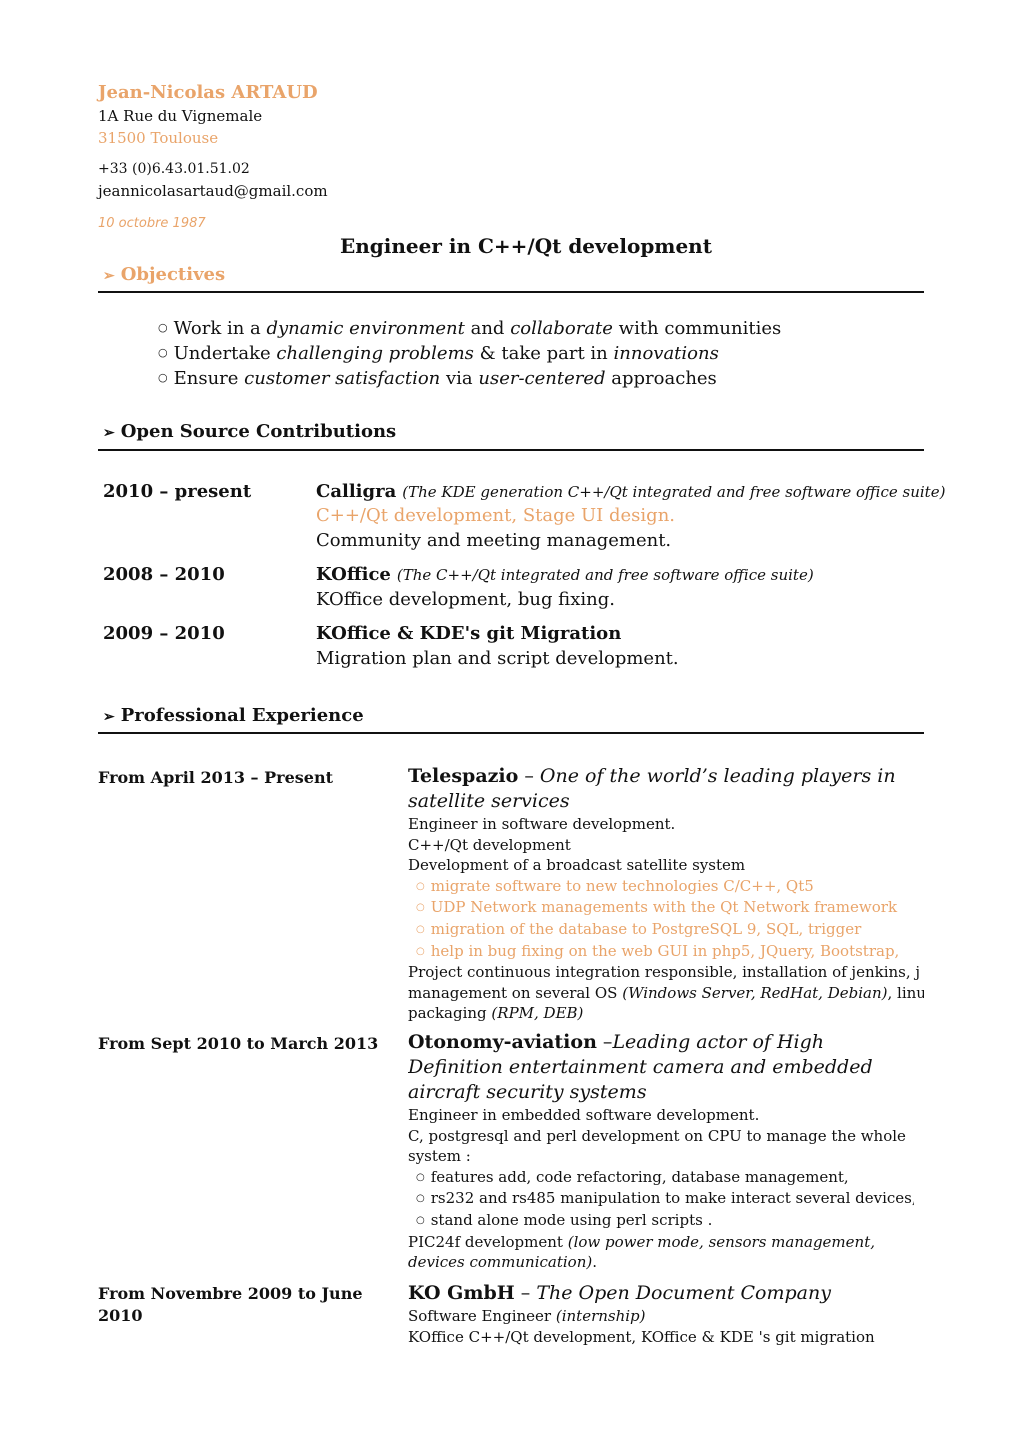 This screenshot has width=1020, height=1443. What do you see at coordinates (488, 1241) in the screenshot?
I see `text-fragment: PIC24f development` at bounding box center [488, 1241].